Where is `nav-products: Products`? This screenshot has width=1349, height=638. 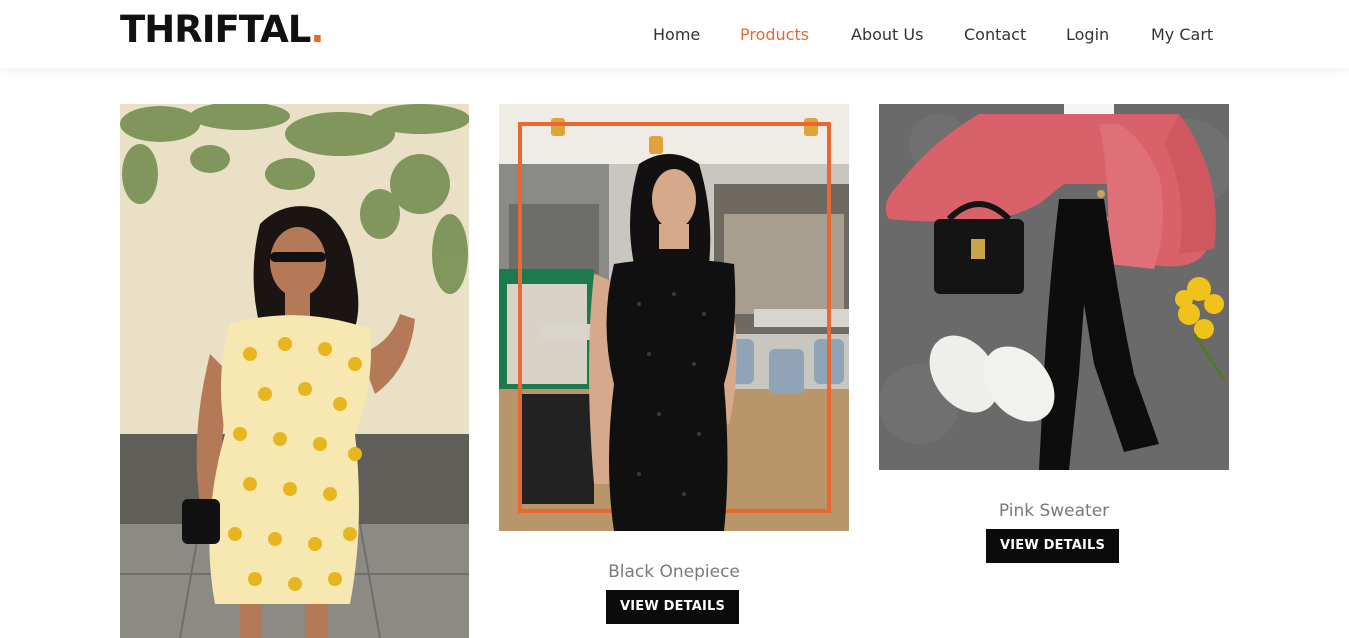 nav-products: Products is located at coordinates (774, 34).